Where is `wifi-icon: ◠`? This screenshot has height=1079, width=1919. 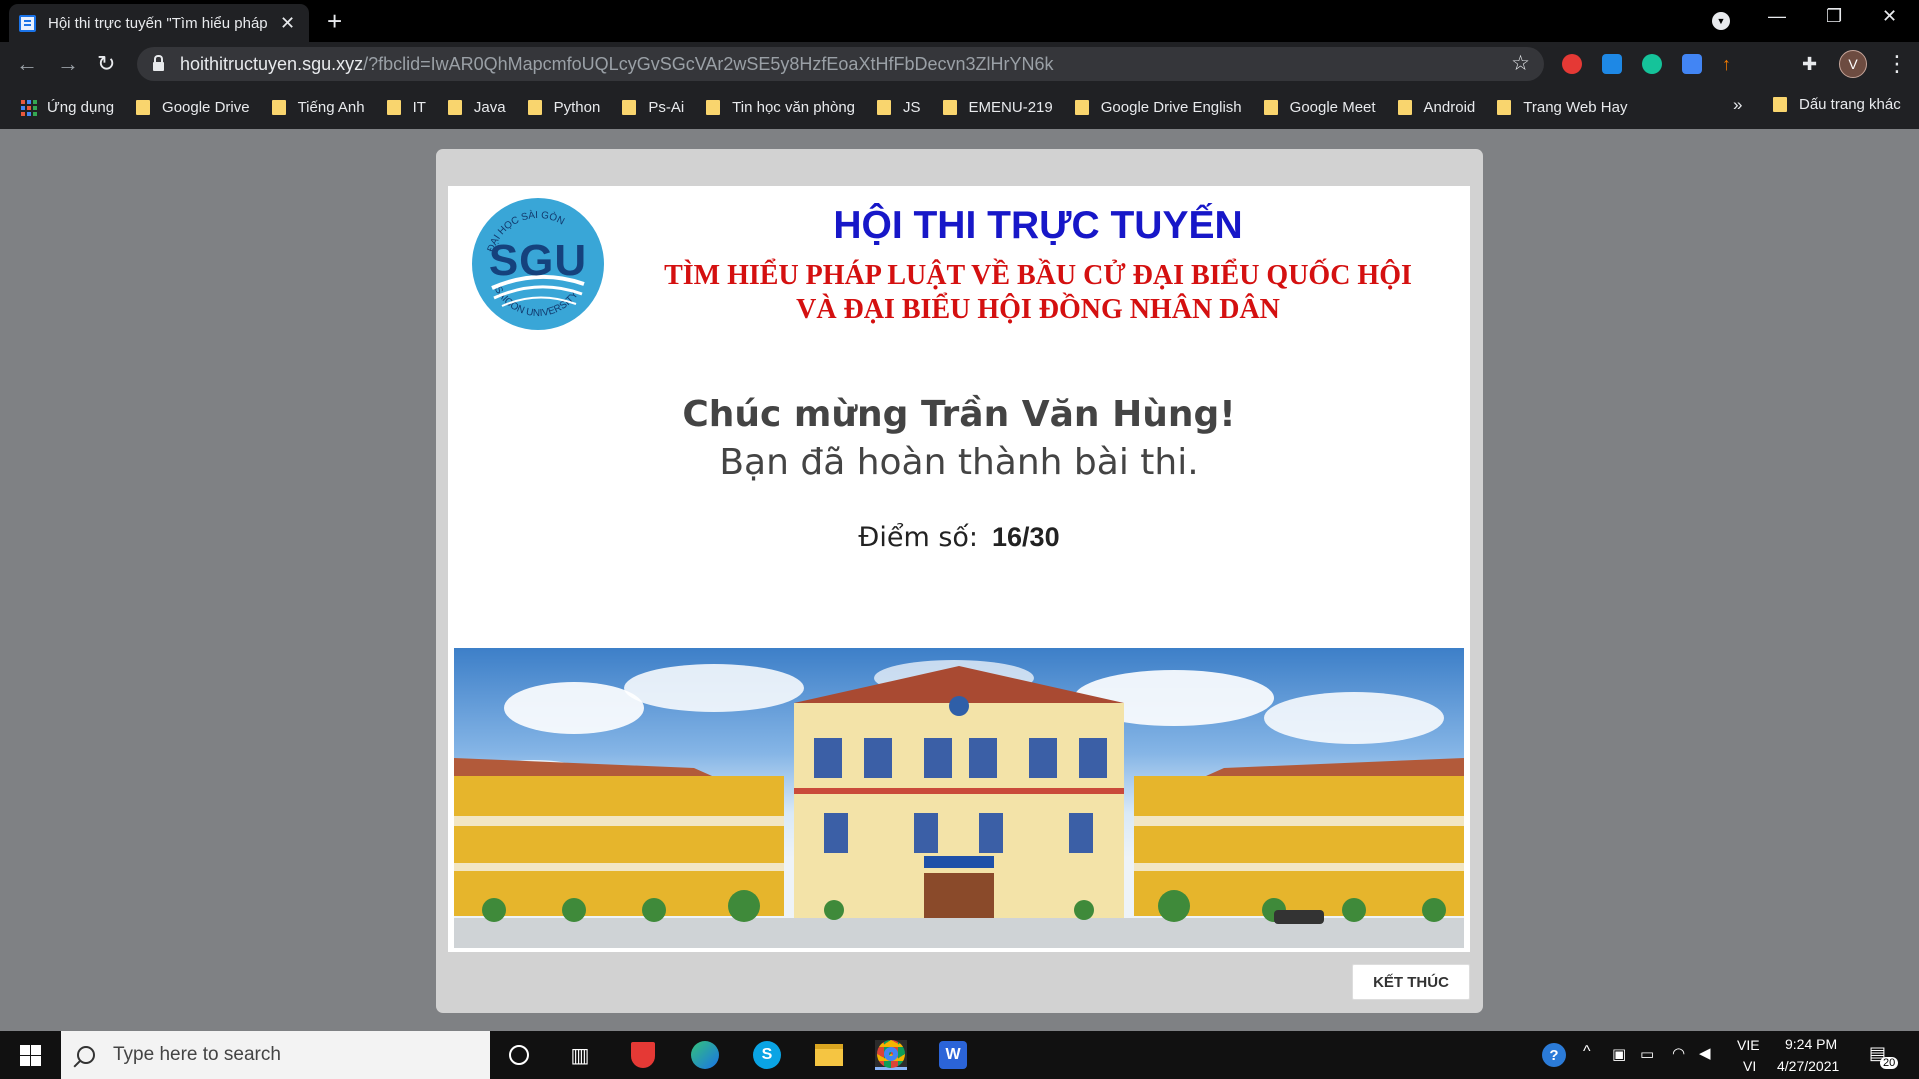 wifi-icon: ◠ is located at coordinates (1678, 1053).